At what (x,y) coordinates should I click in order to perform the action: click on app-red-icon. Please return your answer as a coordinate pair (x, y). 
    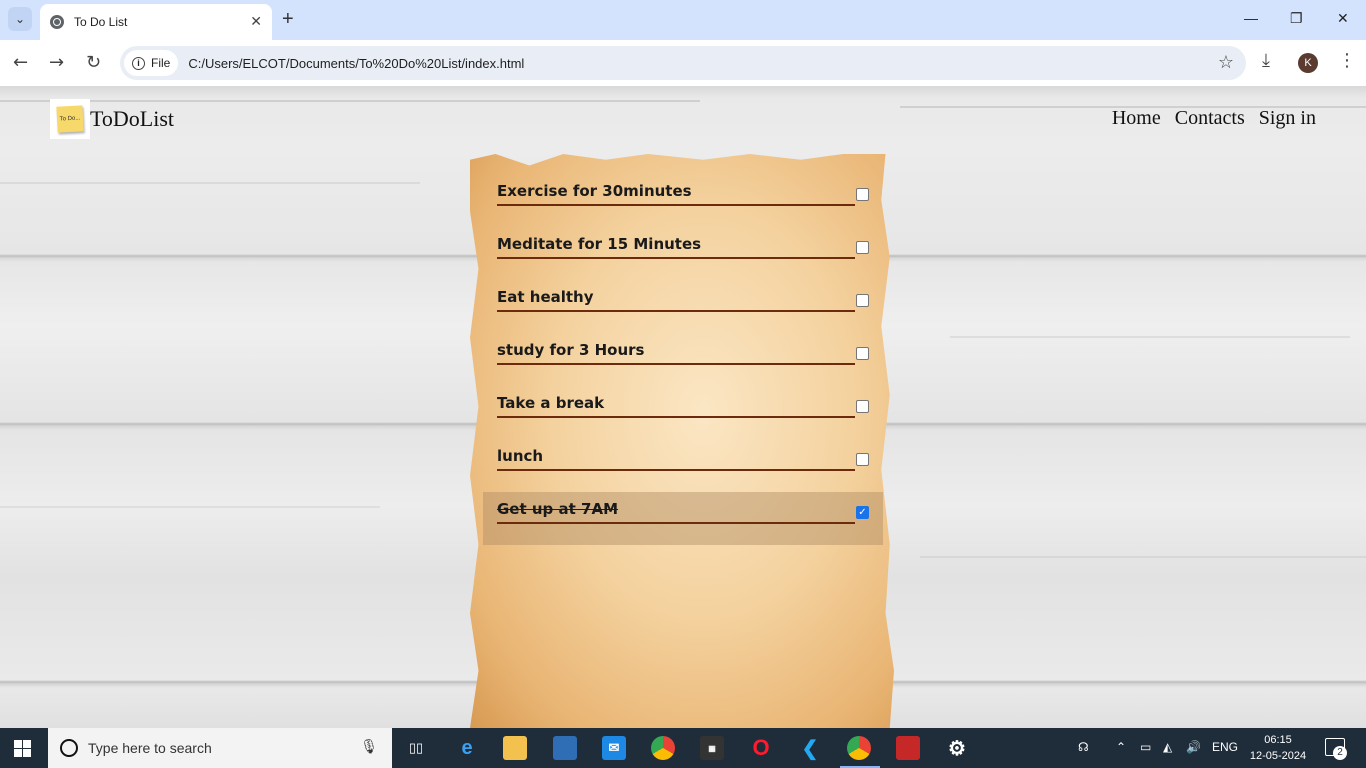
    Looking at the image, I should click on (908, 748).